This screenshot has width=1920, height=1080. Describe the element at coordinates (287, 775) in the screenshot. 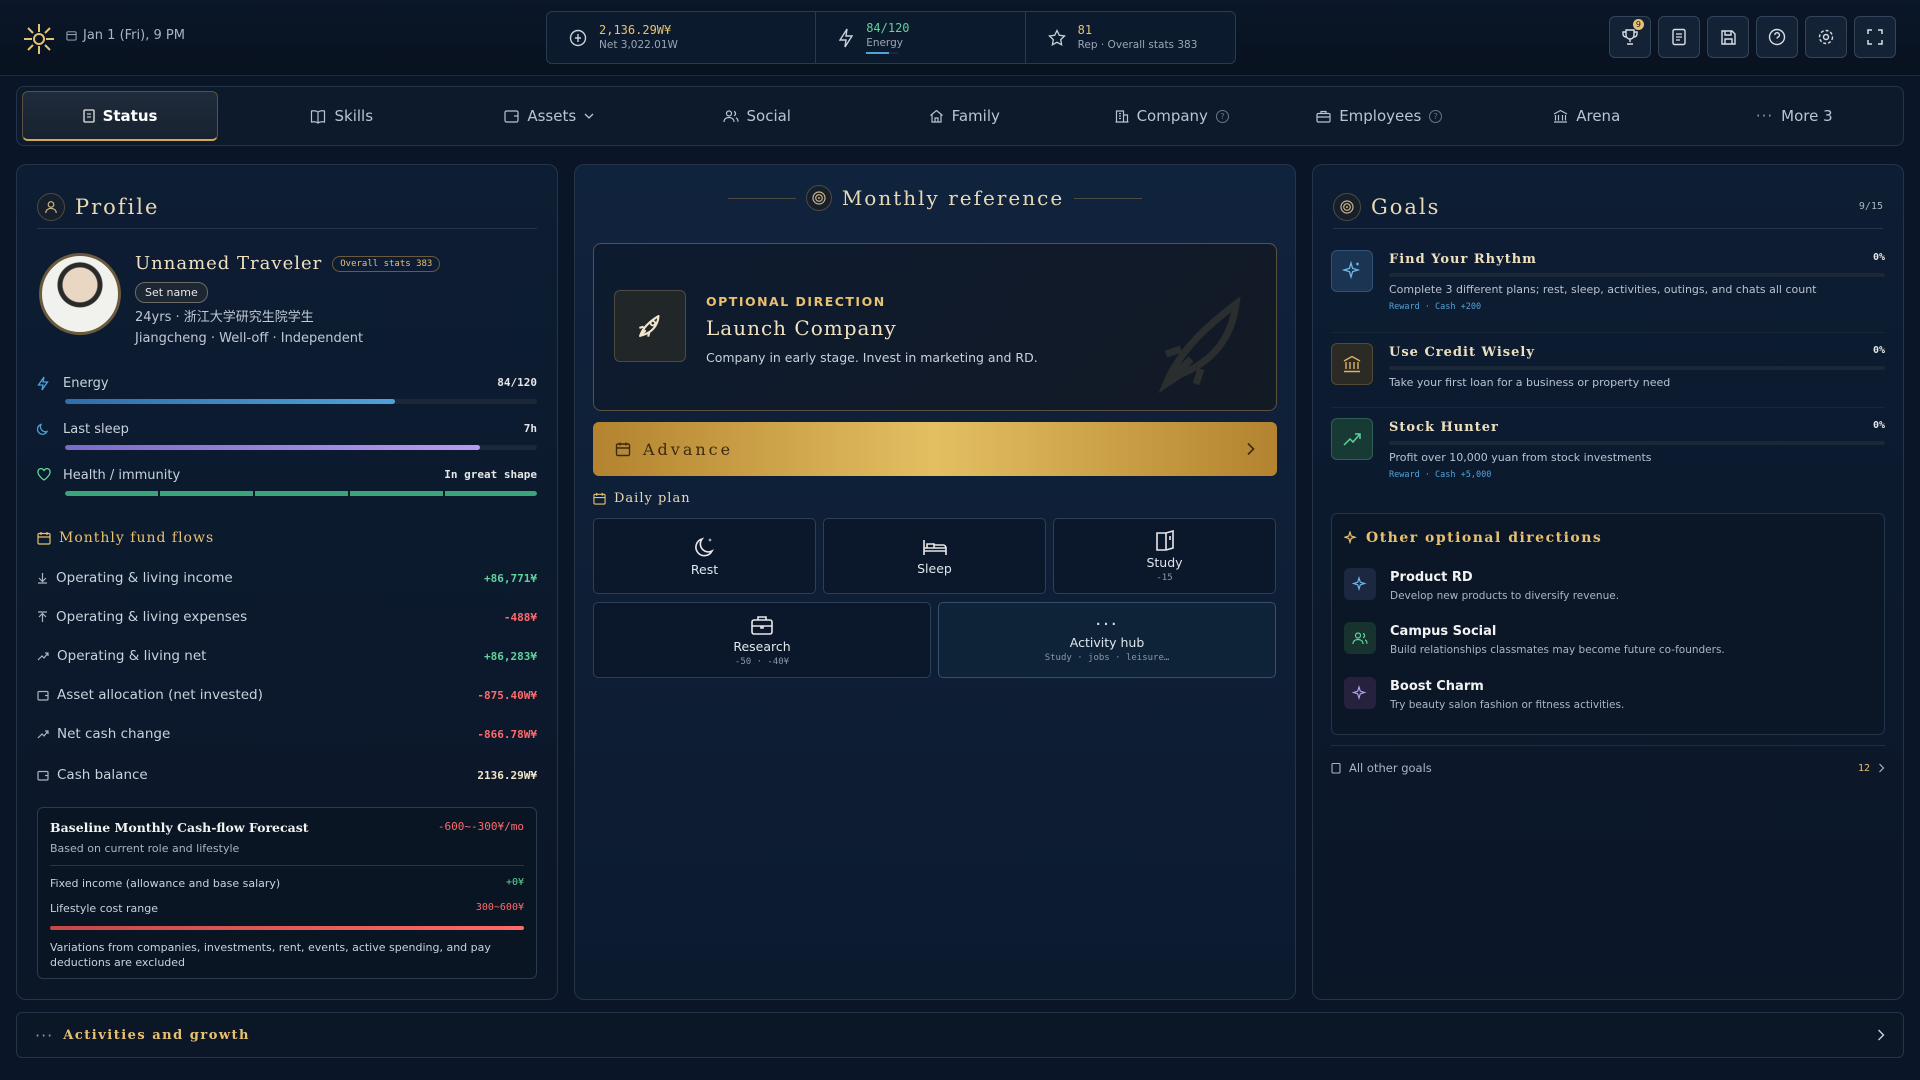

I see `flow-row: Cash balance 2136.29W¥` at that location.